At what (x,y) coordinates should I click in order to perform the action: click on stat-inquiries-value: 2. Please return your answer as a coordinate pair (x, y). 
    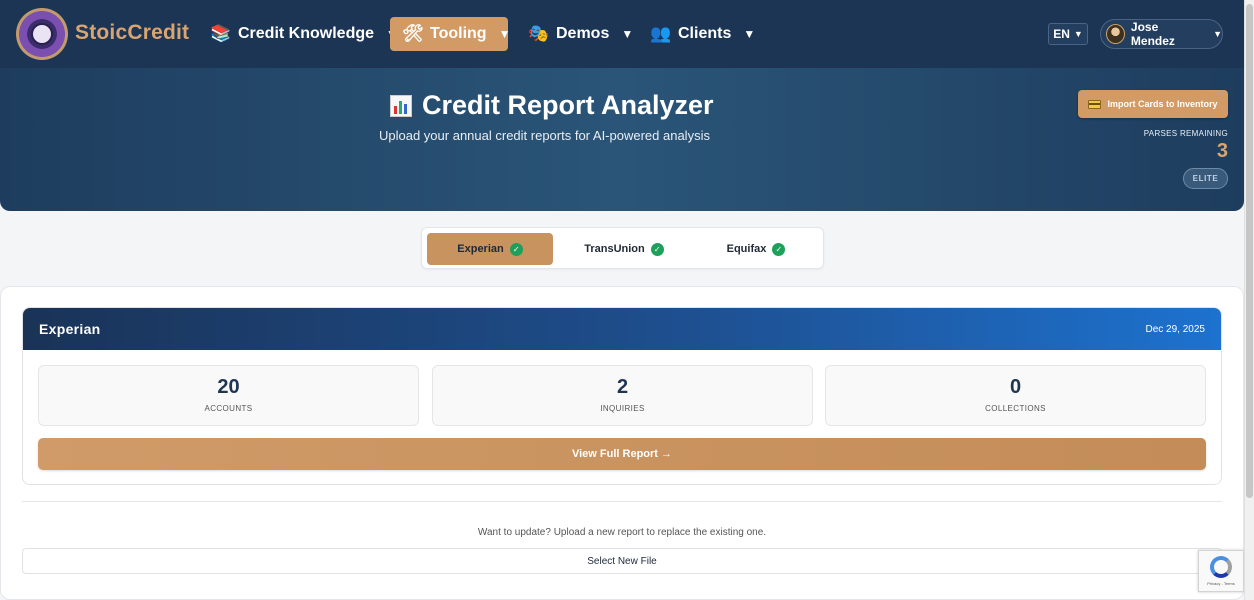
    Looking at the image, I should click on (622, 387).